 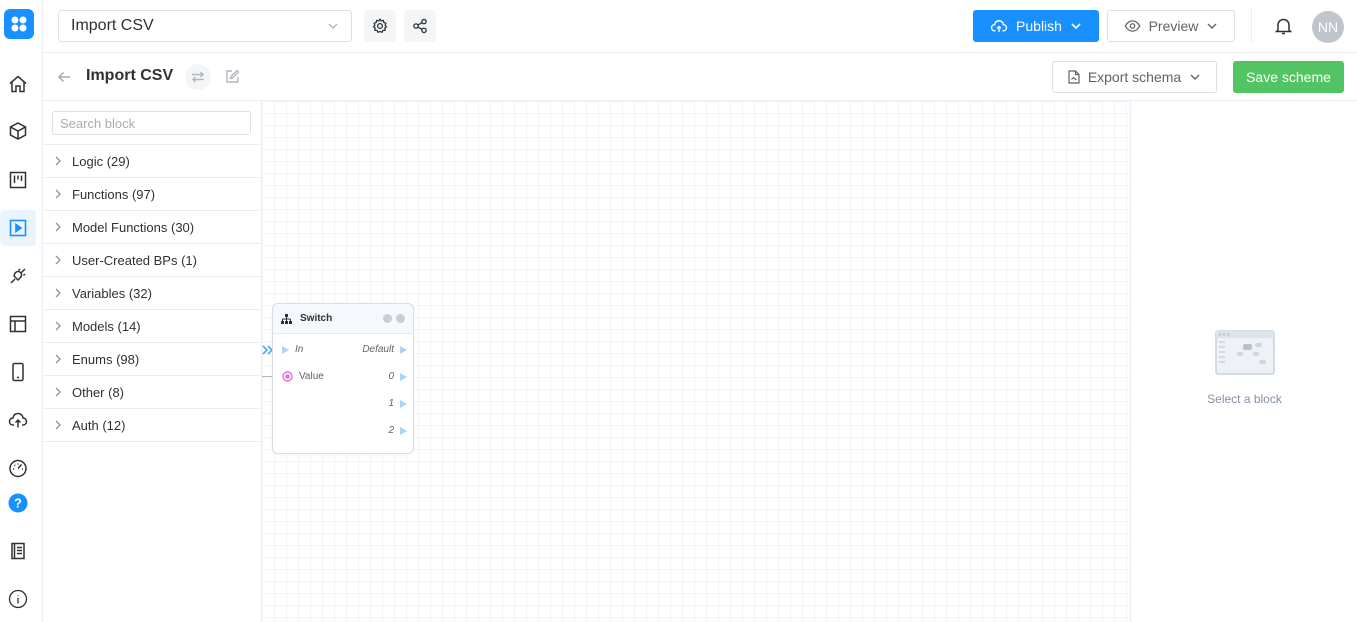 I want to click on node-port-row: Value 0, so click(x=343, y=378).